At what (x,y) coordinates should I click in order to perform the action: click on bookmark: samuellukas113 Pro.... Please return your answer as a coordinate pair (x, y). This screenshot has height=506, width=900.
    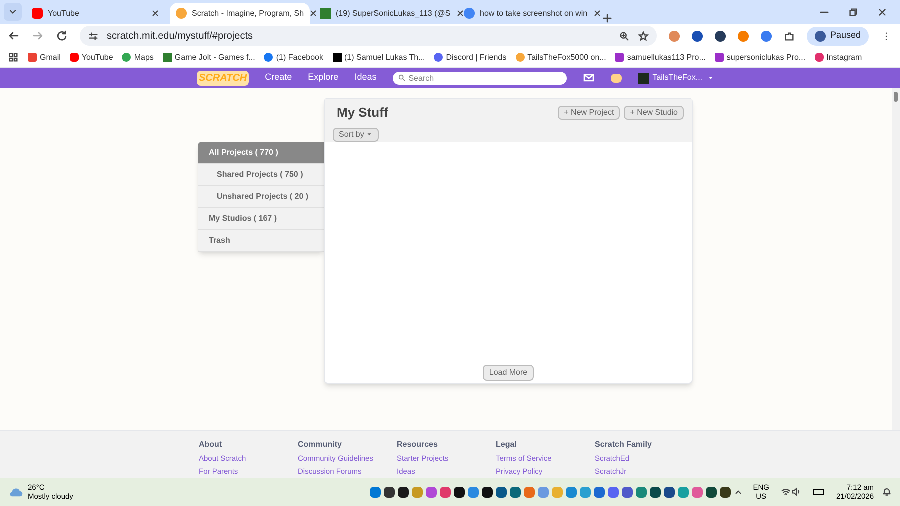
    Looking at the image, I should click on (660, 58).